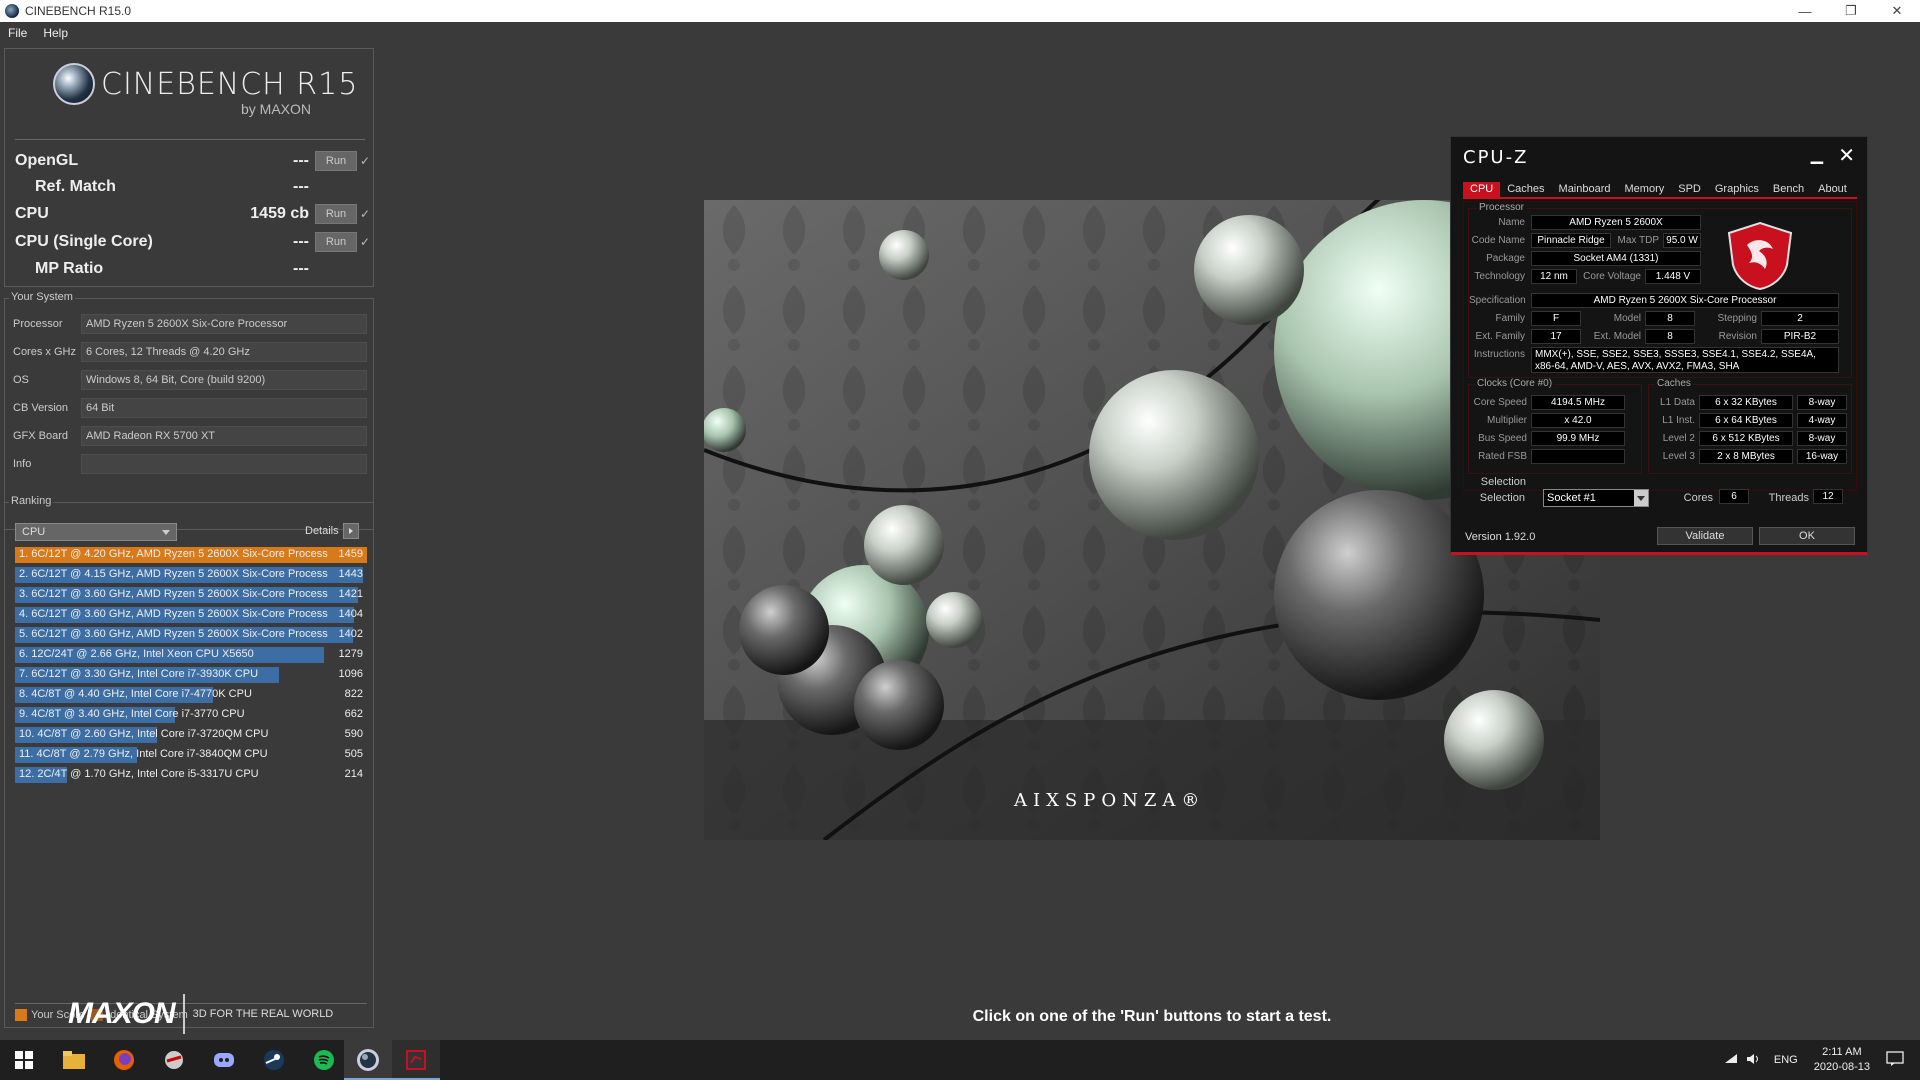 This screenshot has height=1080, width=1920. What do you see at coordinates (38, 324) in the screenshot?
I see `sys-key: Processor` at bounding box center [38, 324].